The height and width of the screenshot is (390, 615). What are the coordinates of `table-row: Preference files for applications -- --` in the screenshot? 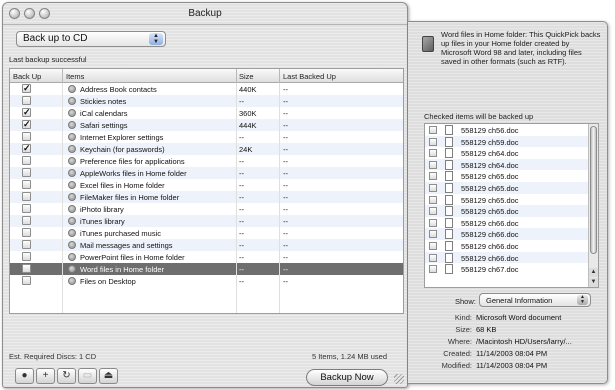 It's located at (206, 161).